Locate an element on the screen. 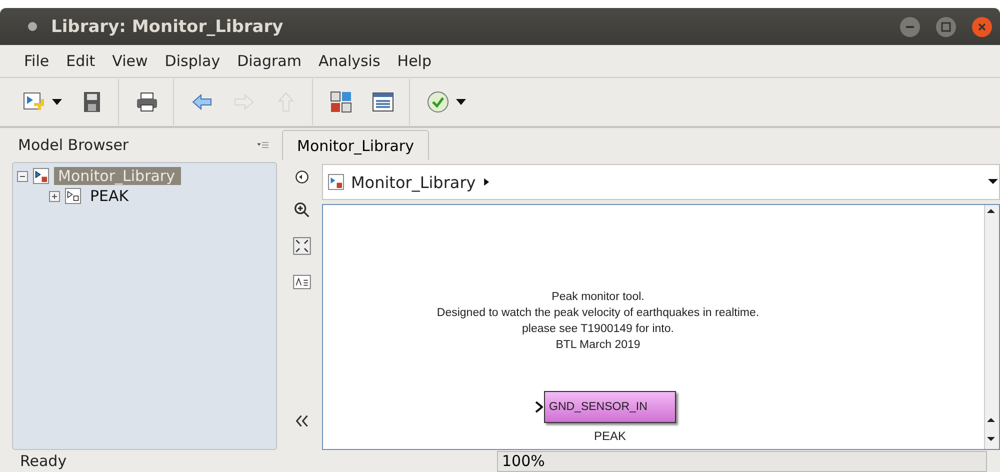  window-title: Library: Monitor_Library is located at coordinates (167, 26).